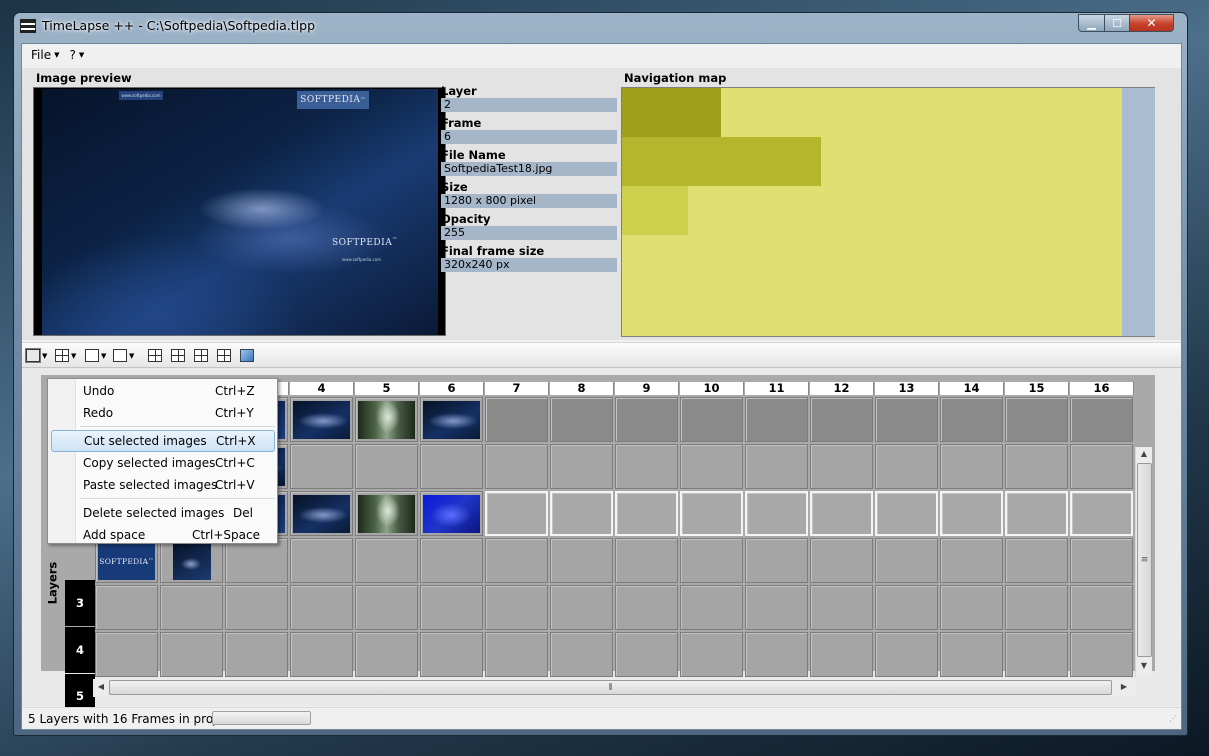 This screenshot has width=1209, height=756. What do you see at coordinates (163, 463) in the screenshot?
I see `menu-item-copy: Copy selected images Ctrl+C` at bounding box center [163, 463].